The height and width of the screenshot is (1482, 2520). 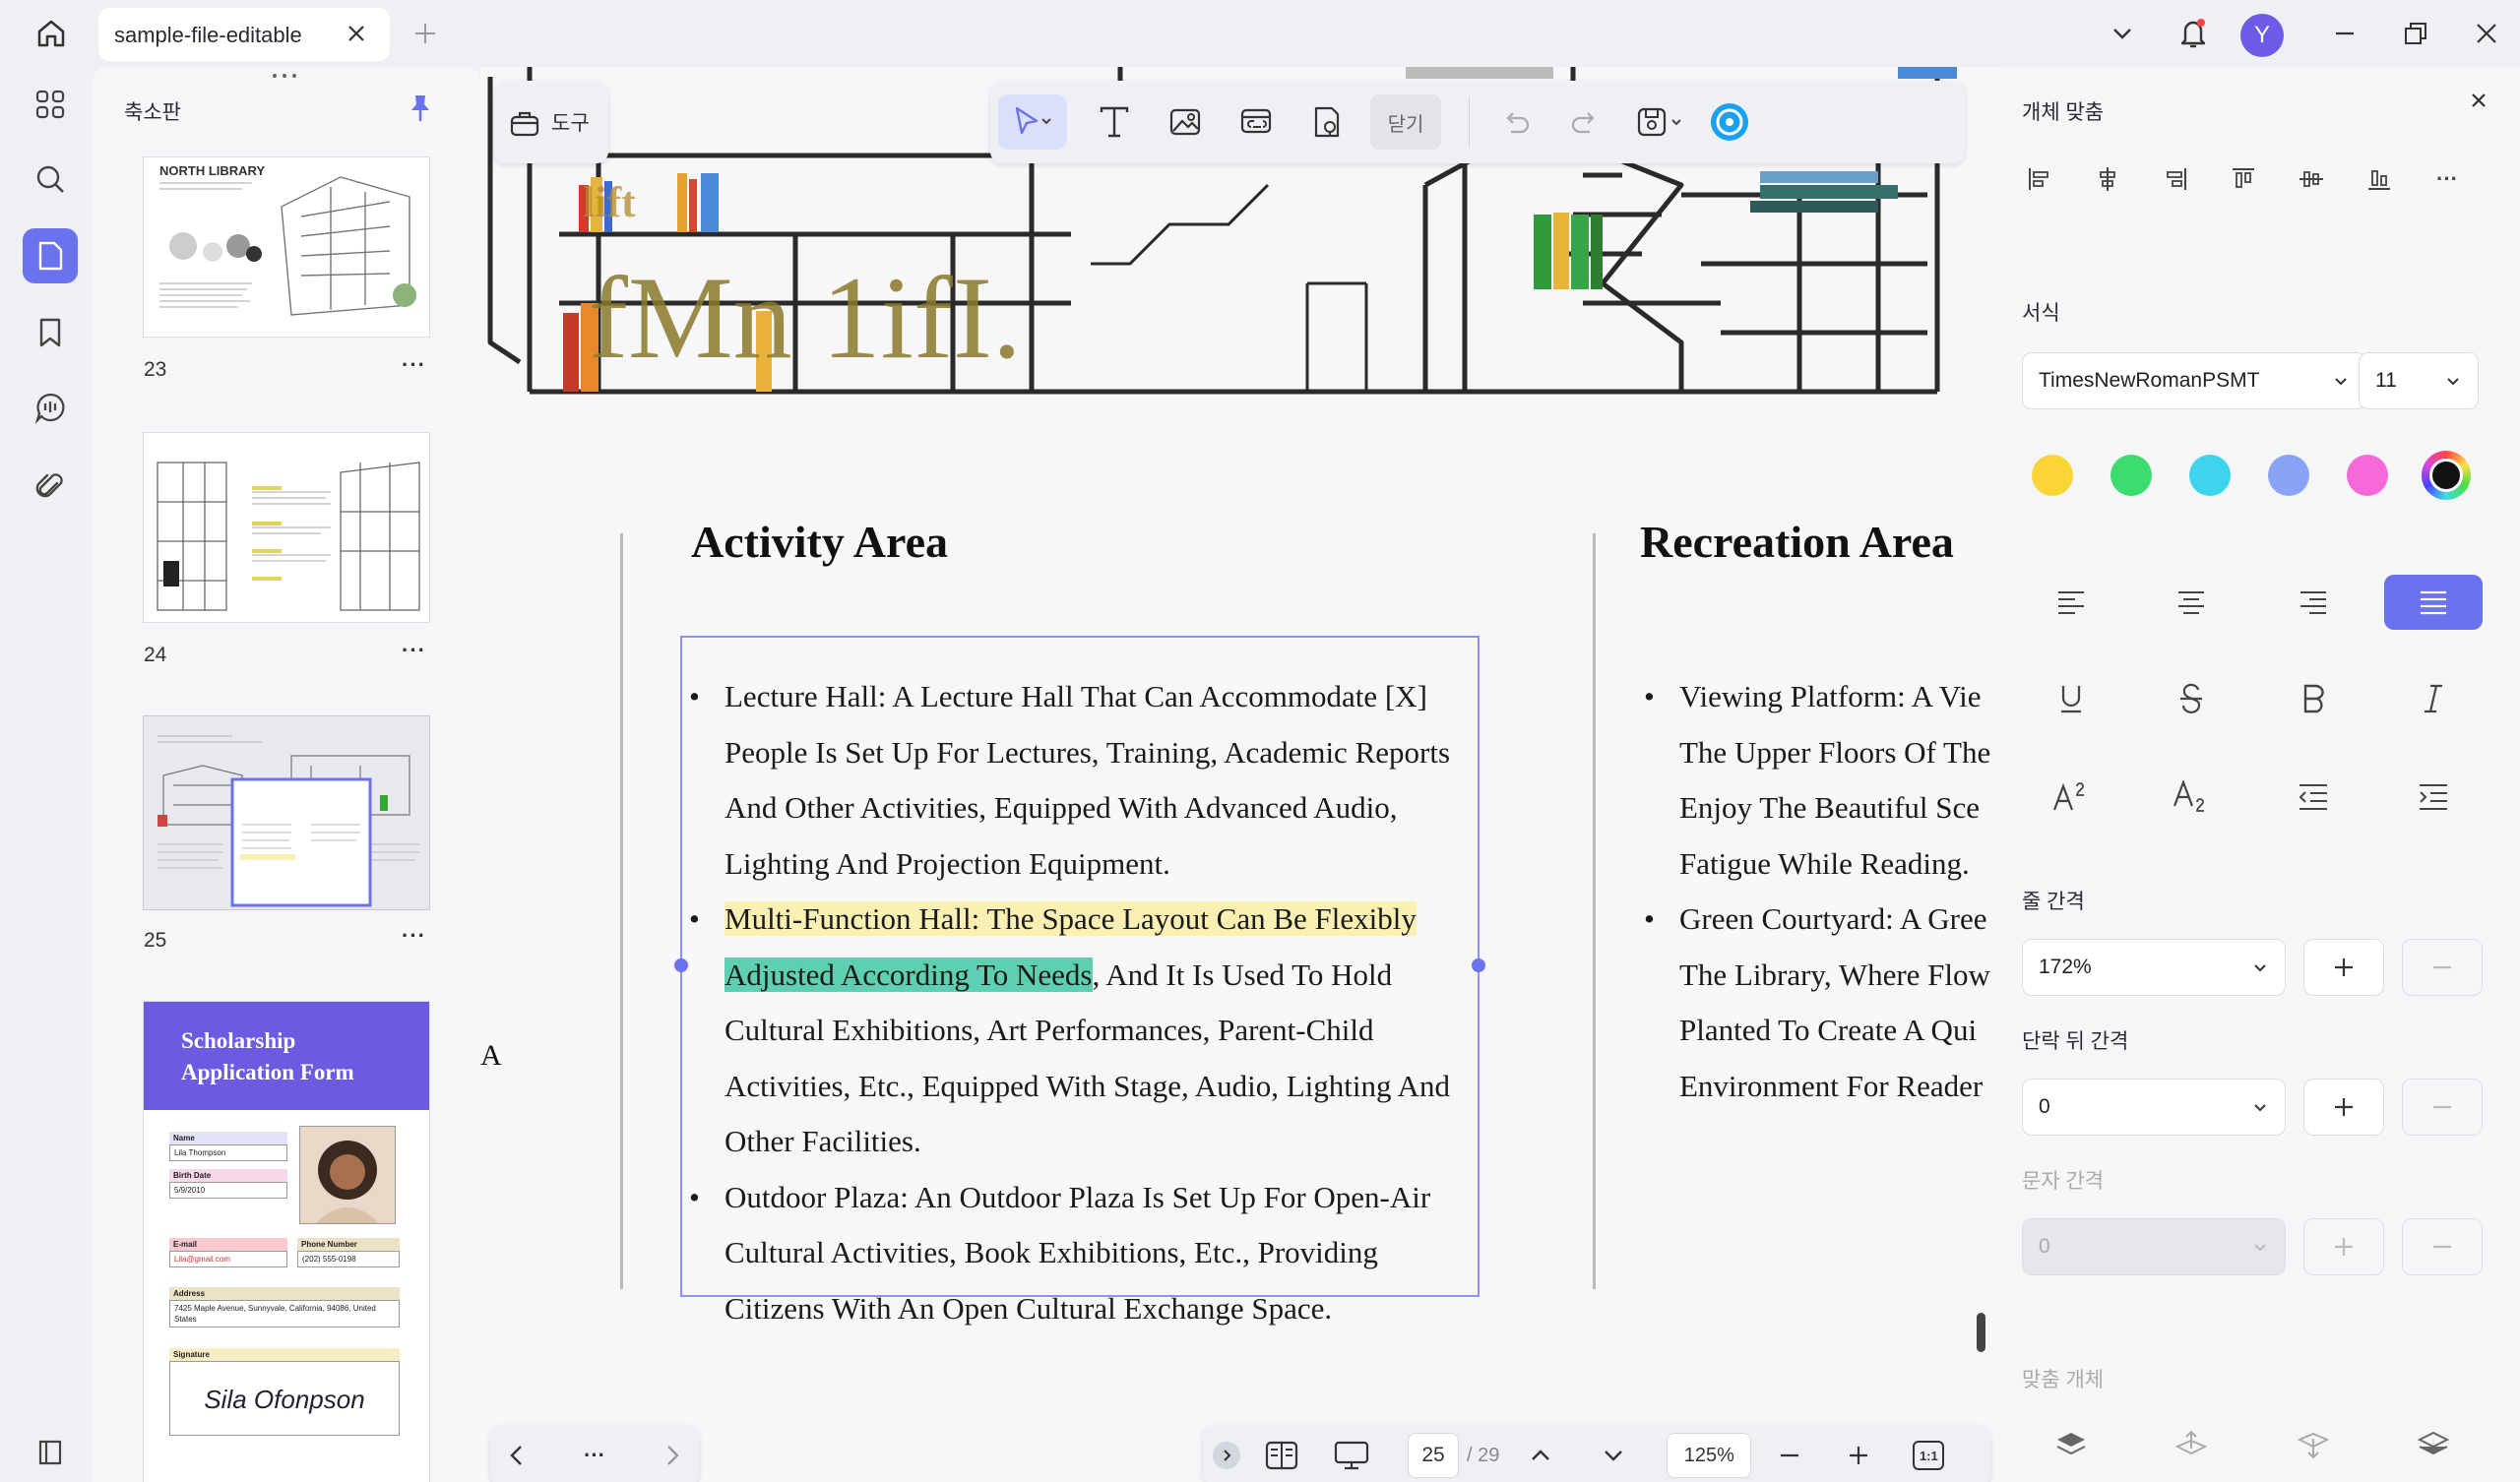 What do you see at coordinates (2071, 1444) in the screenshot?
I see `bring-to-front-icon` at bounding box center [2071, 1444].